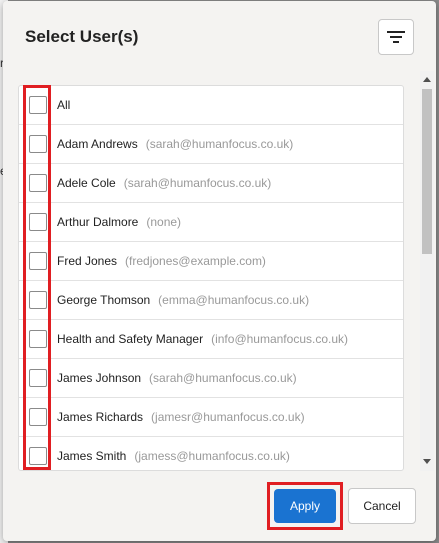 This screenshot has width=439, height=543. What do you see at coordinates (427, 171) in the screenshot?
I see `scroll-thumb` at bounding box center [427, 171].